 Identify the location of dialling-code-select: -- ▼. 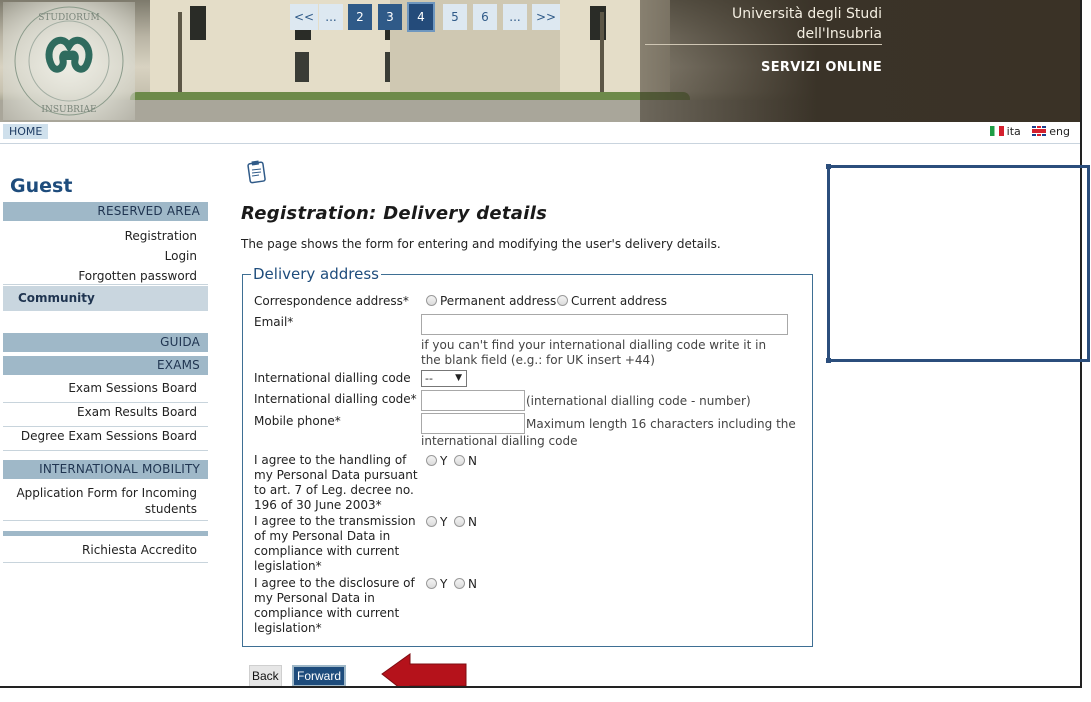
(444, 378).